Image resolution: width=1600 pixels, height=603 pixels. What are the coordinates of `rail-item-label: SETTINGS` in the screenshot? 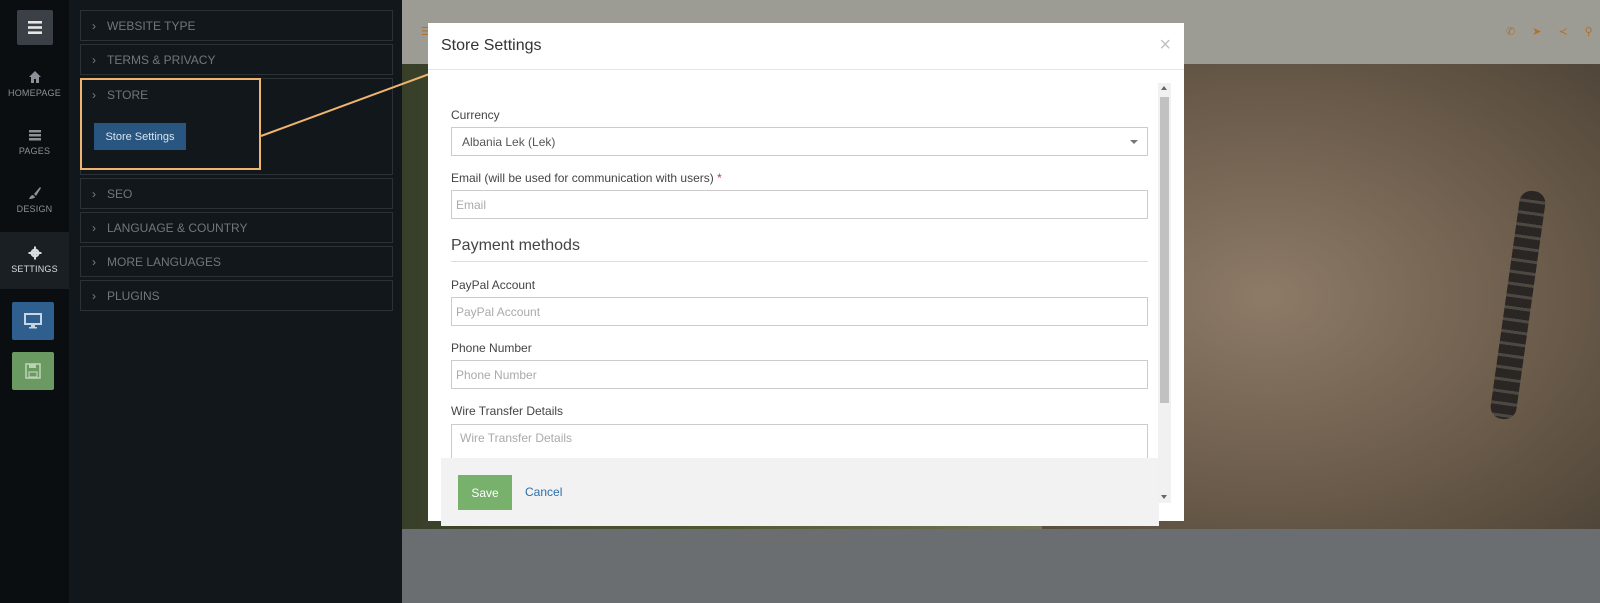 It's located at (34, 269).